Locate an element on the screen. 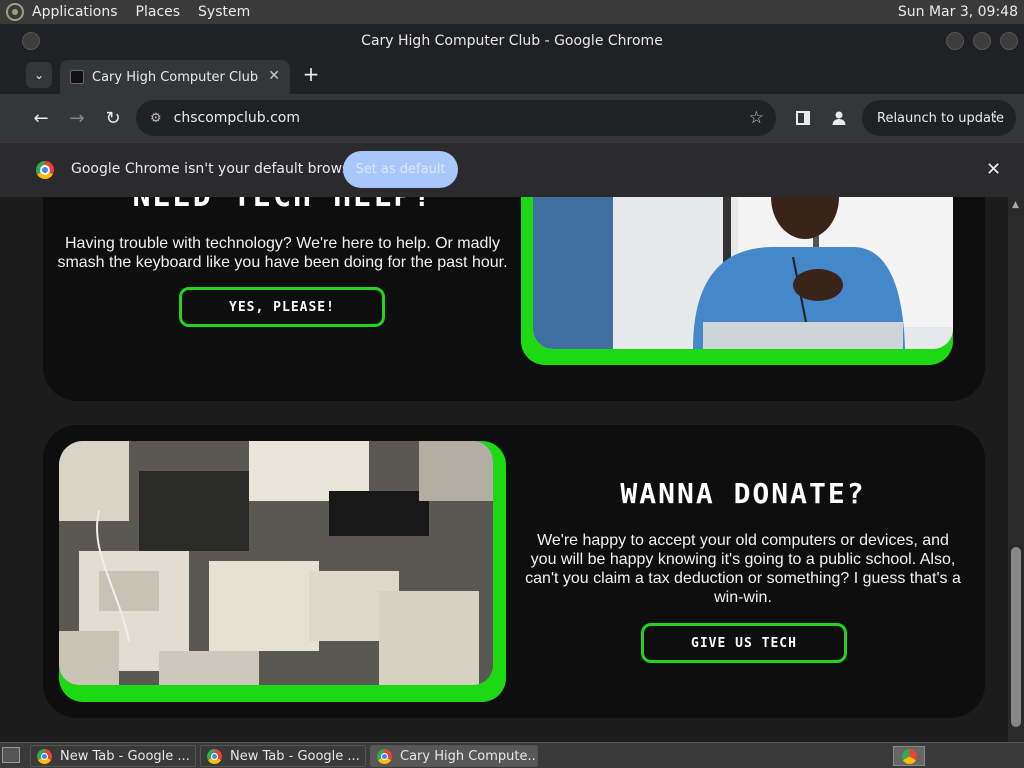 Image resolution: width=1024 pixels, height=768 pixels. tab-title: Cary High Computer Club is located at coordinates (175, 77).